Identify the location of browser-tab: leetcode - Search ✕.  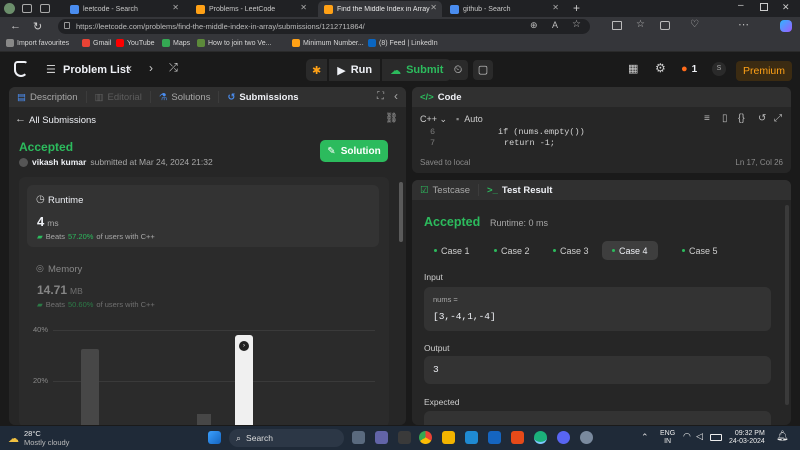
(124, 9).